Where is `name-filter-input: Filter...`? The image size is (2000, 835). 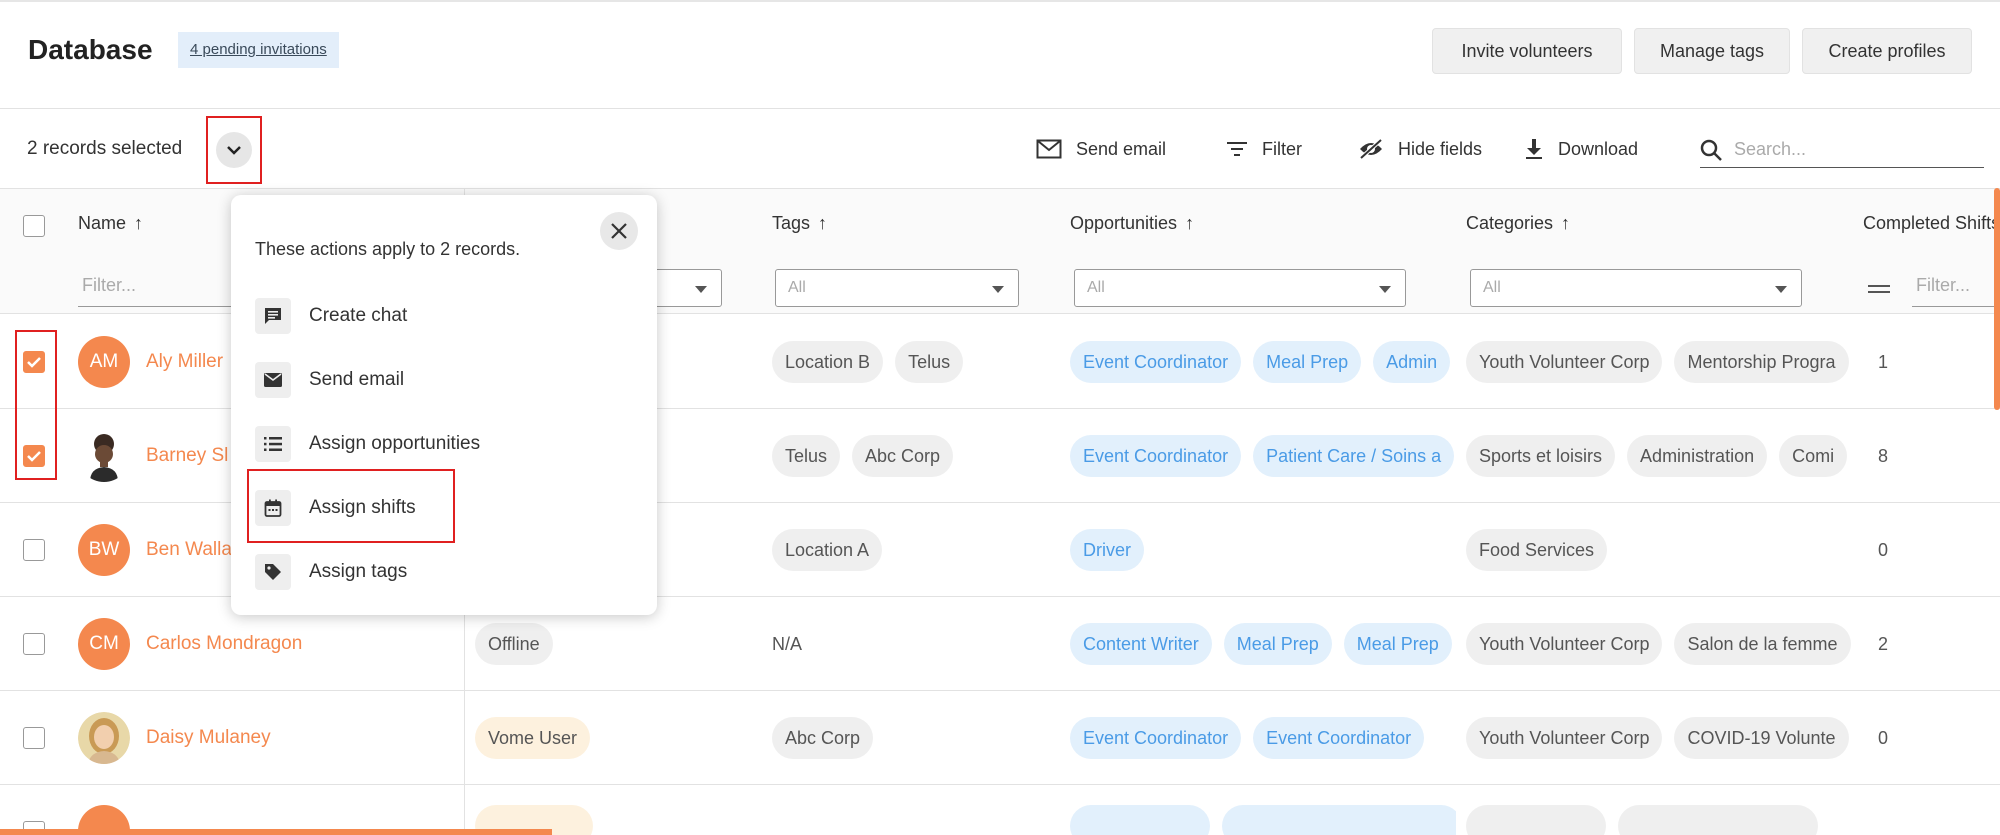 name-filter-input: Filter... is located at coordinates (158, 288).